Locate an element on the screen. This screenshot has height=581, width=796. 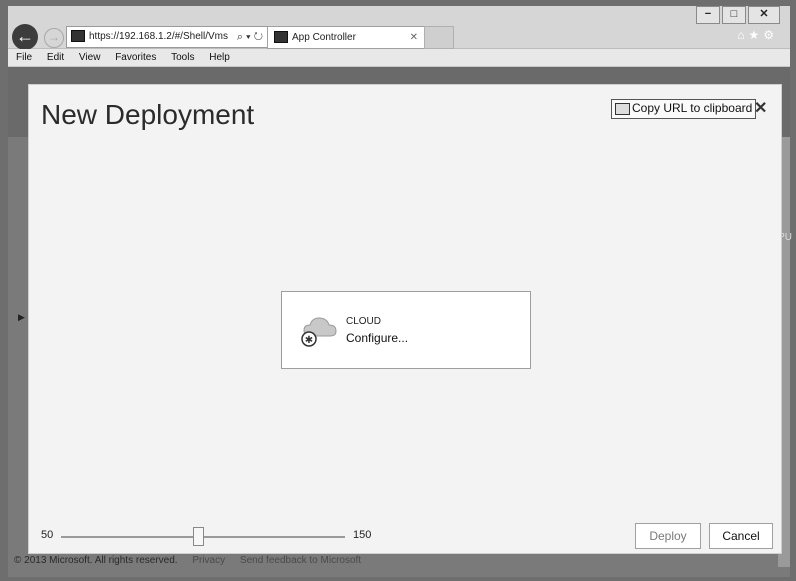
window-controls: − □ ✕ is located at coordinates (737, 15).